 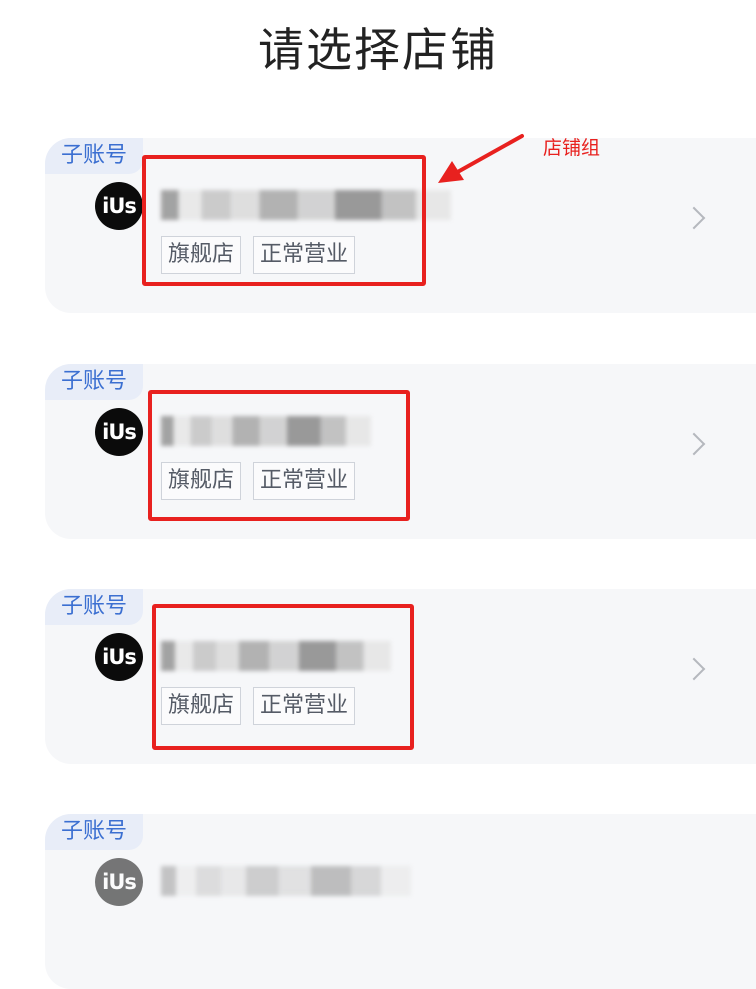 What do you see at coordinates (378, 50) in the screenshot?
I see `page-title: 请选择店铺` at bounding box center [378, 50].